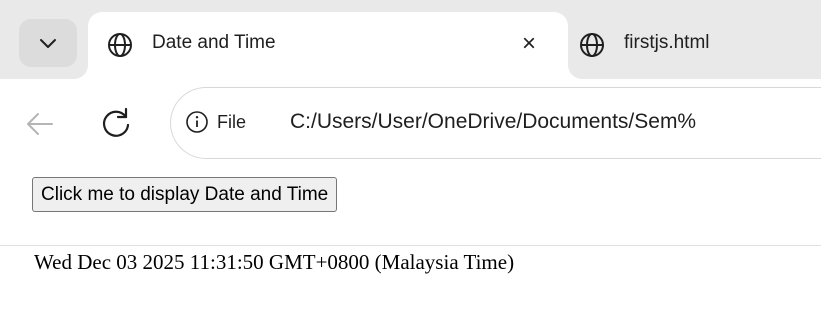  Describe the element at coordinates (328, 47) in the screenshot. I see `tab-date-and-time: Date and Time ×` at that location.